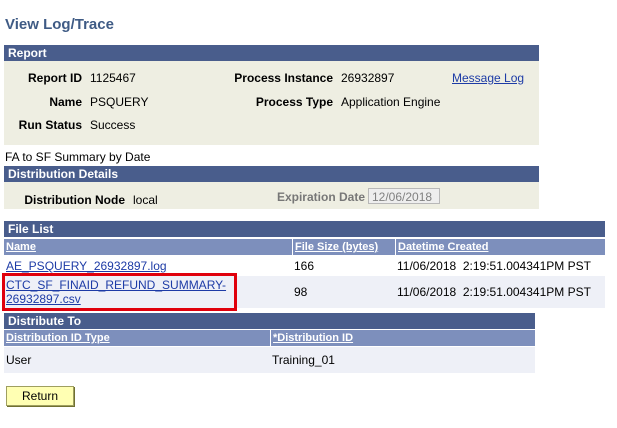  I want to click on file-link-log: AE_PSQUERY_26932897.log, so click(86, 266).